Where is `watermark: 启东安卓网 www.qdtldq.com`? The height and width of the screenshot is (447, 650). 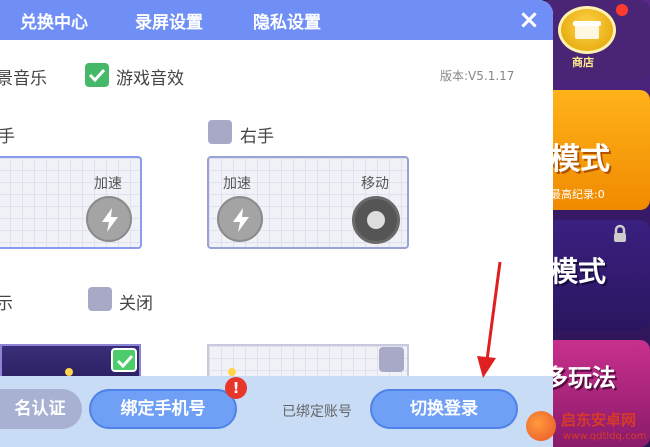 watermark: 启东安卓网 www.qdtldq.com is located at coordinates (584, 426).